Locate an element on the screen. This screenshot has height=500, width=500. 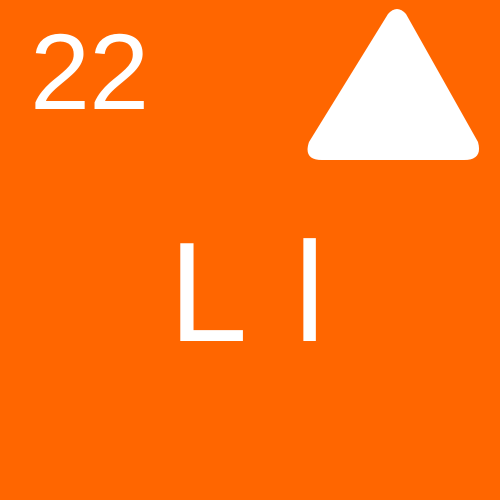
element-symbol: L l is located at coordinates (250, 292).